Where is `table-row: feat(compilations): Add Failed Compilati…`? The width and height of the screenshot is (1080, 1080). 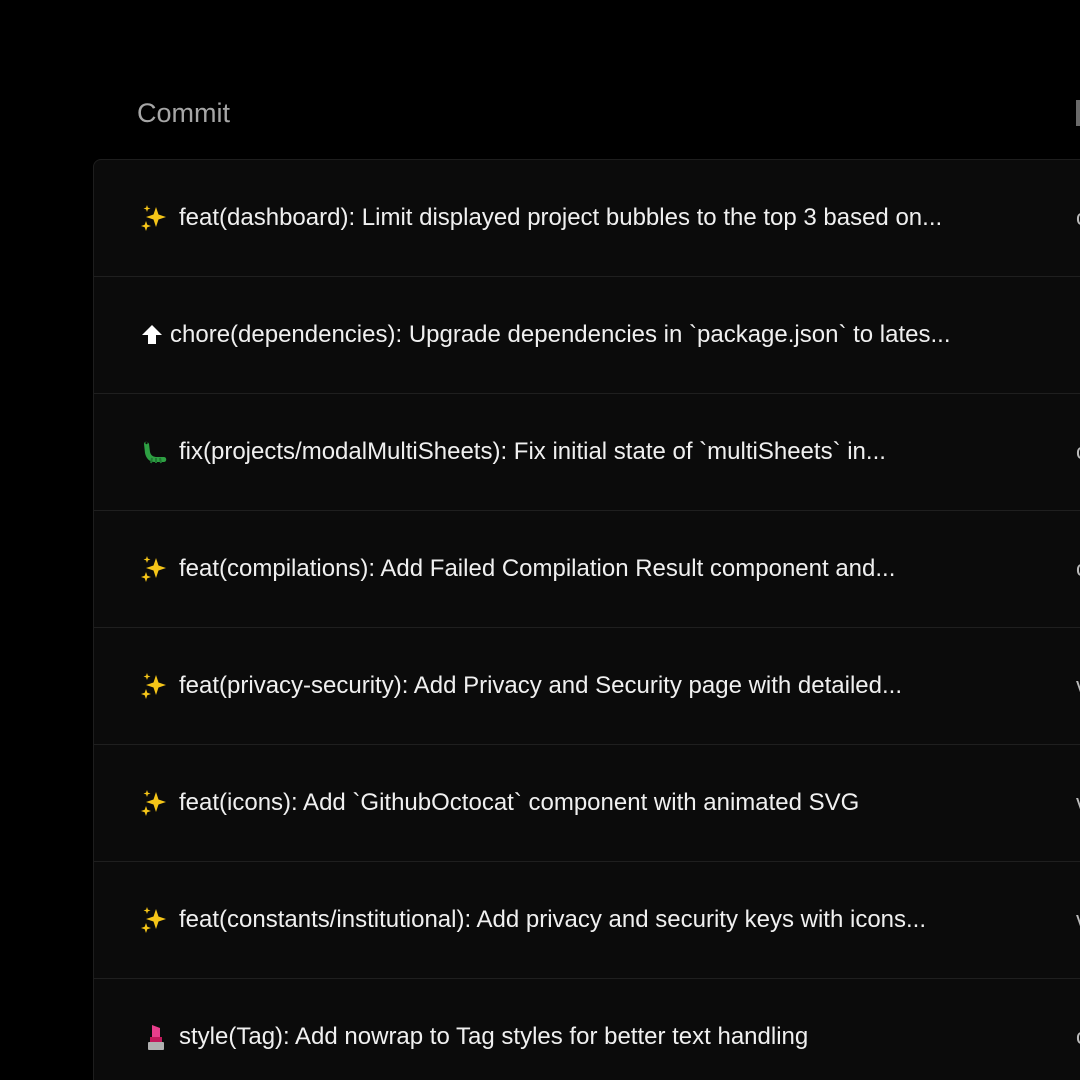
table-row: feat(compilations): Add Failed Compilati… is located at coordinates (587, 569).